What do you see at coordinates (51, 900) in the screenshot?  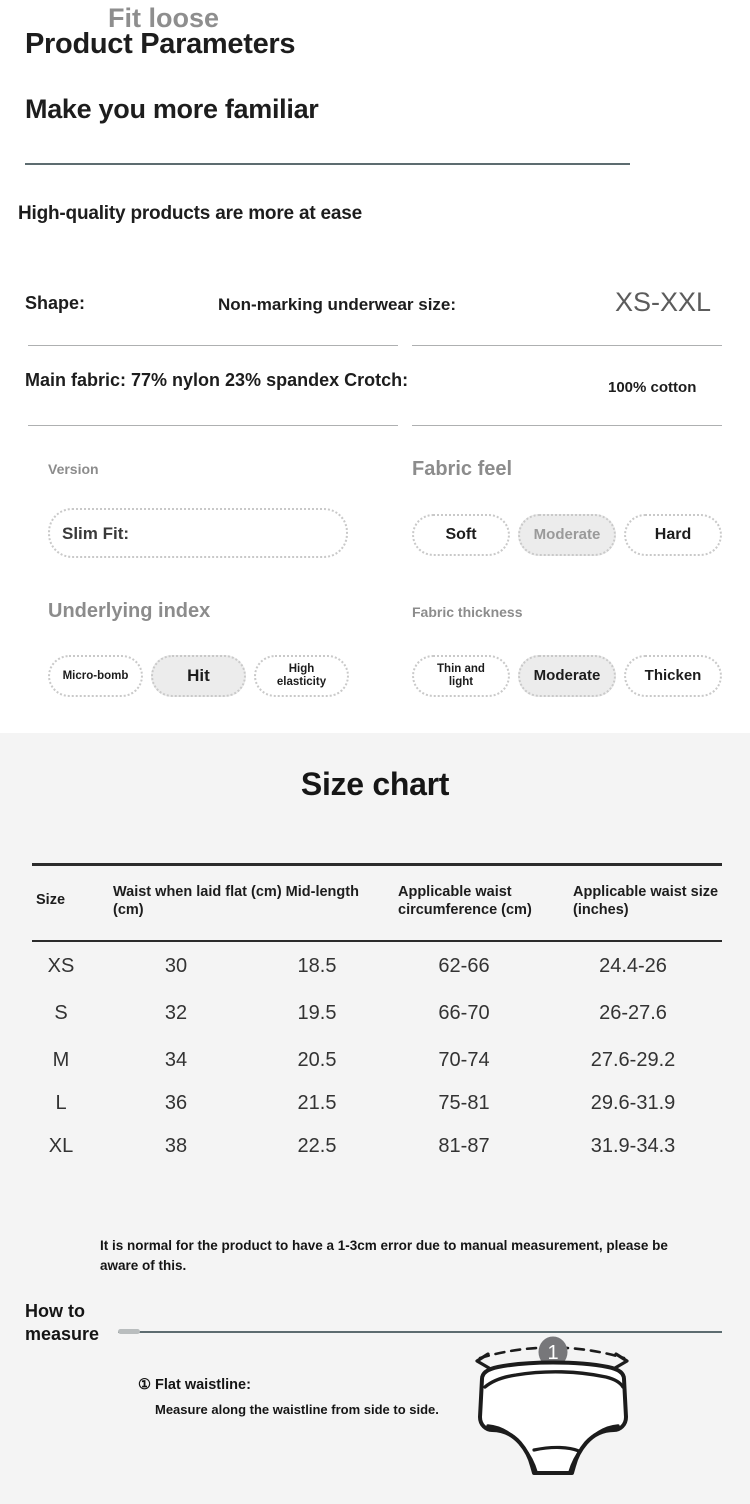 I see `table-header-size: Size` at bounding box center [51, 900].